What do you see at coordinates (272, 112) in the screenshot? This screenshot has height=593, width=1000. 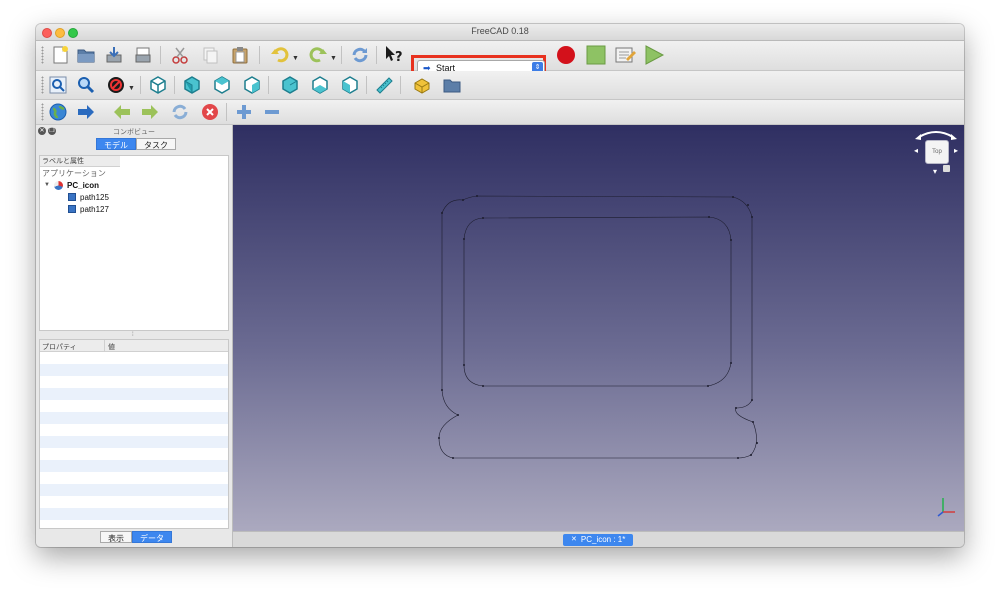 I see `zoom-out-icon` at bounding box center [272, 112].